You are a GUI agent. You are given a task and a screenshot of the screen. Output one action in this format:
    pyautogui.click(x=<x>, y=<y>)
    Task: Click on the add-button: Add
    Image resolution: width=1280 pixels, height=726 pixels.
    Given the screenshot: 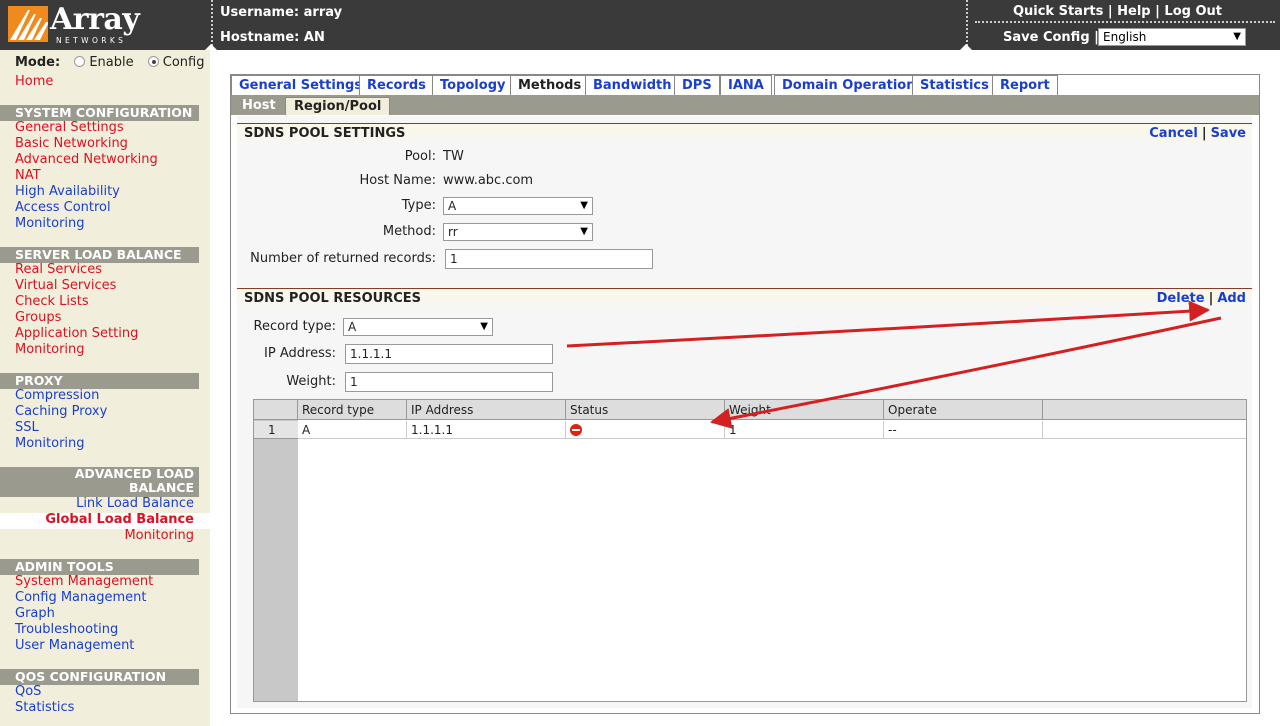 What is the action you would take?
    pyautogui.click(x=1231, y=298)
    